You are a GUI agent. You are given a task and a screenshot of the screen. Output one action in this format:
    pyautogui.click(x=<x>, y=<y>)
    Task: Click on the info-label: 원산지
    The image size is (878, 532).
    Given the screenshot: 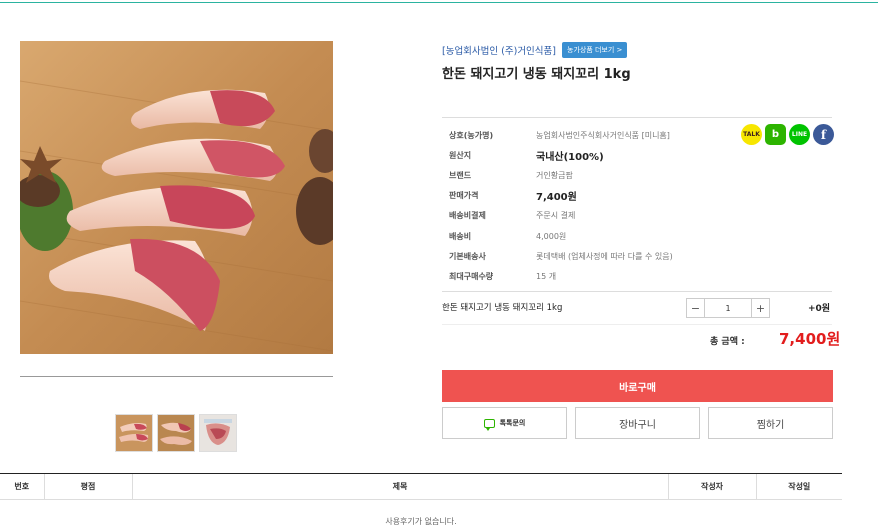 What is the action you would take?
    pyautogui.click(x=460, y=155)
    